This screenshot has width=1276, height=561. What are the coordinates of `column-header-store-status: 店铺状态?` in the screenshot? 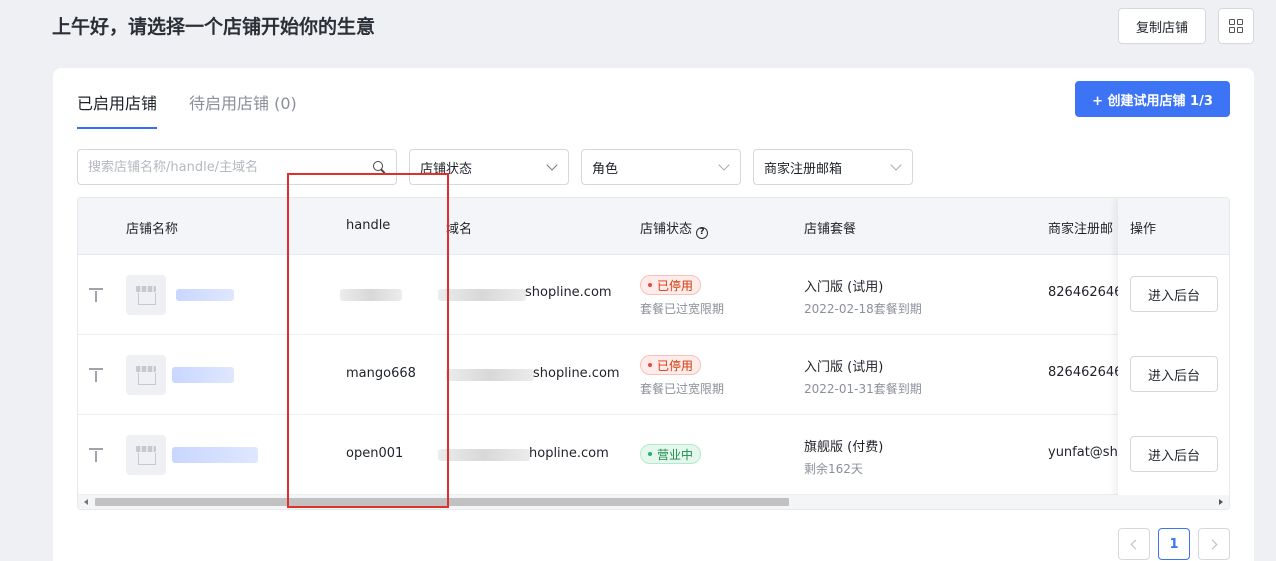 It's located at (674, 228).